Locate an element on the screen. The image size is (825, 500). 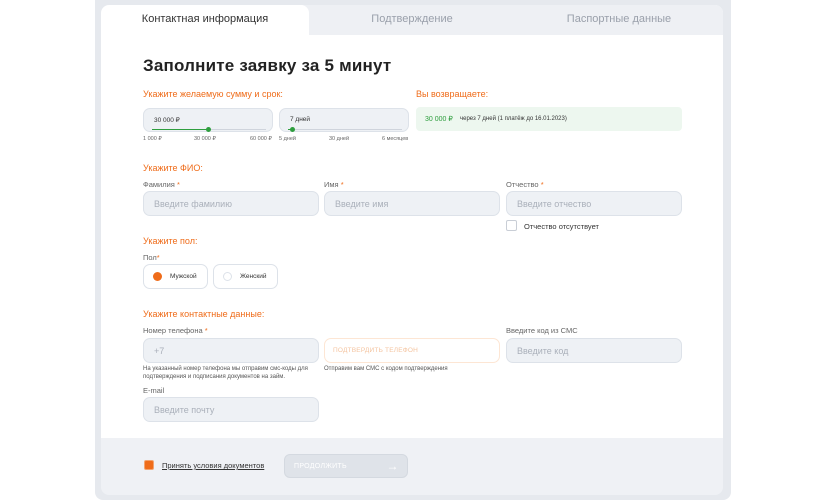
sms-hint: Отправим вам СМС с кодом подтверждения is located at coordinates (386, 369).